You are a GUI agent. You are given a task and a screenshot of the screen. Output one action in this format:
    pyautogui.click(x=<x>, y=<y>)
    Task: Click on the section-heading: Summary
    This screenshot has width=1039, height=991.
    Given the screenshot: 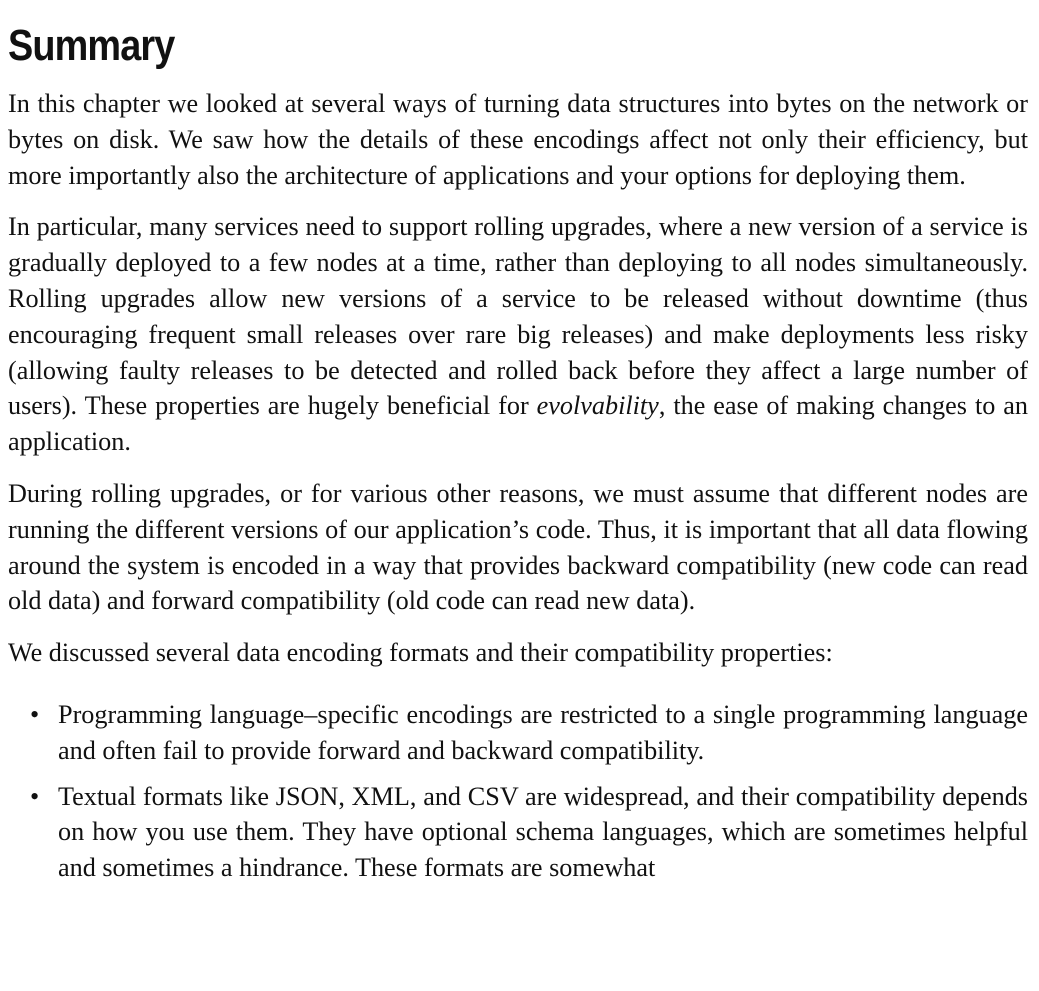 What is the action you would take?
    pyautogui.click(x=91, y=45)
    